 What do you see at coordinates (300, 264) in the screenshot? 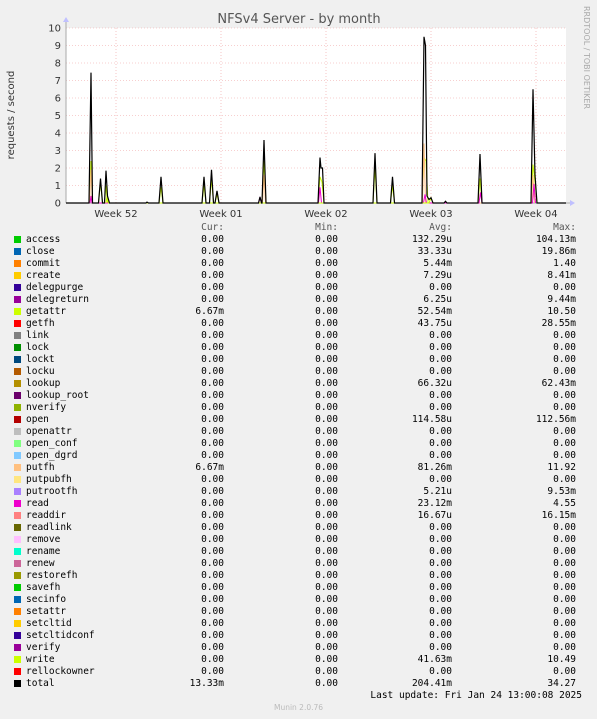
I see `legend-row-commit: commit 0.00 0.00 5.44m 1.40` at bounding box center [300, 264].